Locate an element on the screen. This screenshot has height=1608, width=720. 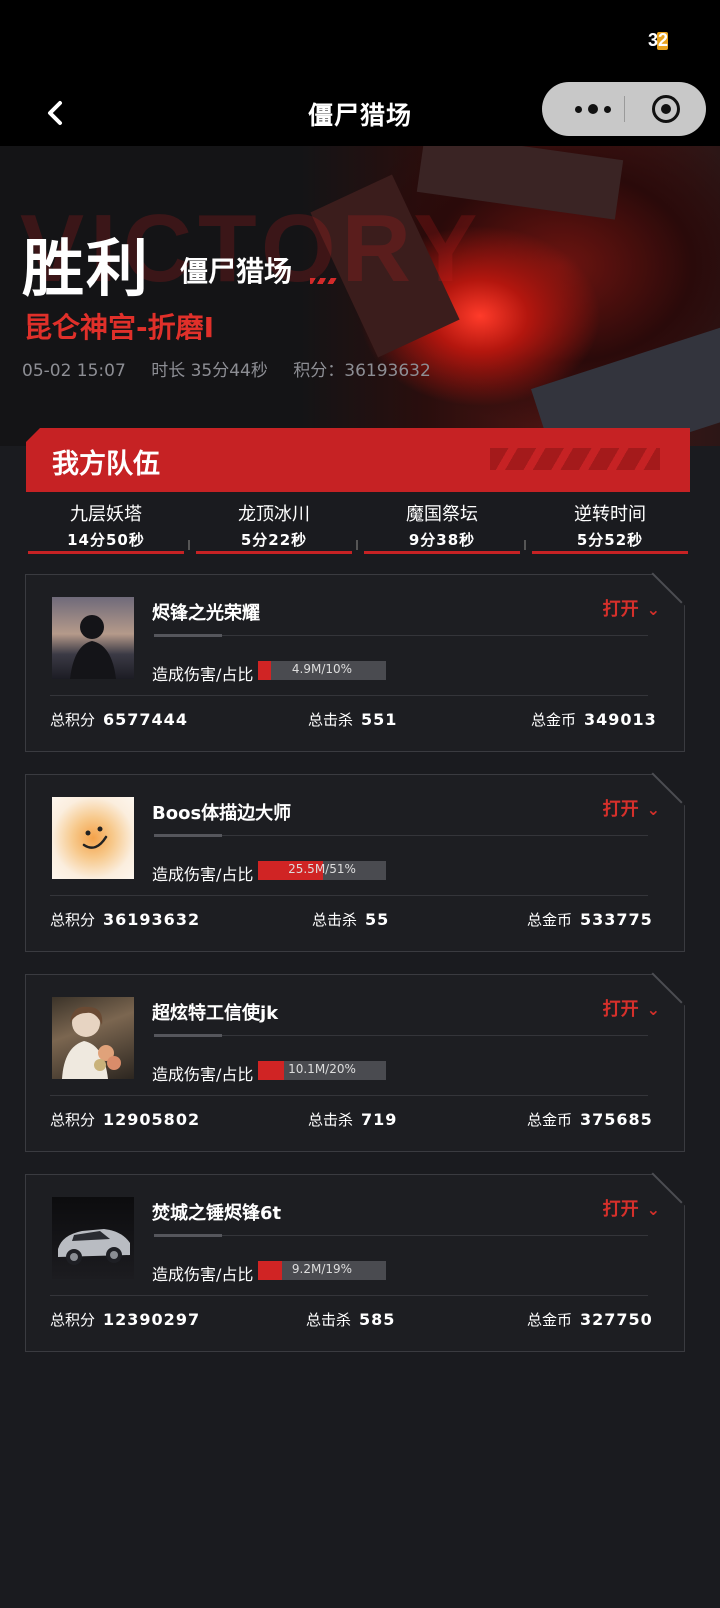
mini-program-capsule is located at coordinates (624, 109).